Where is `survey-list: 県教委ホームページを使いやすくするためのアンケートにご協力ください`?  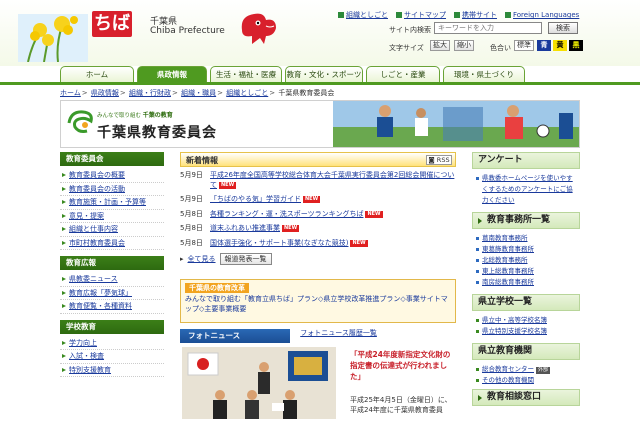
survey-list: 県教委ホームページを使いやすくするためのアンケートにご協力ください is located at coordinates (526, 189).